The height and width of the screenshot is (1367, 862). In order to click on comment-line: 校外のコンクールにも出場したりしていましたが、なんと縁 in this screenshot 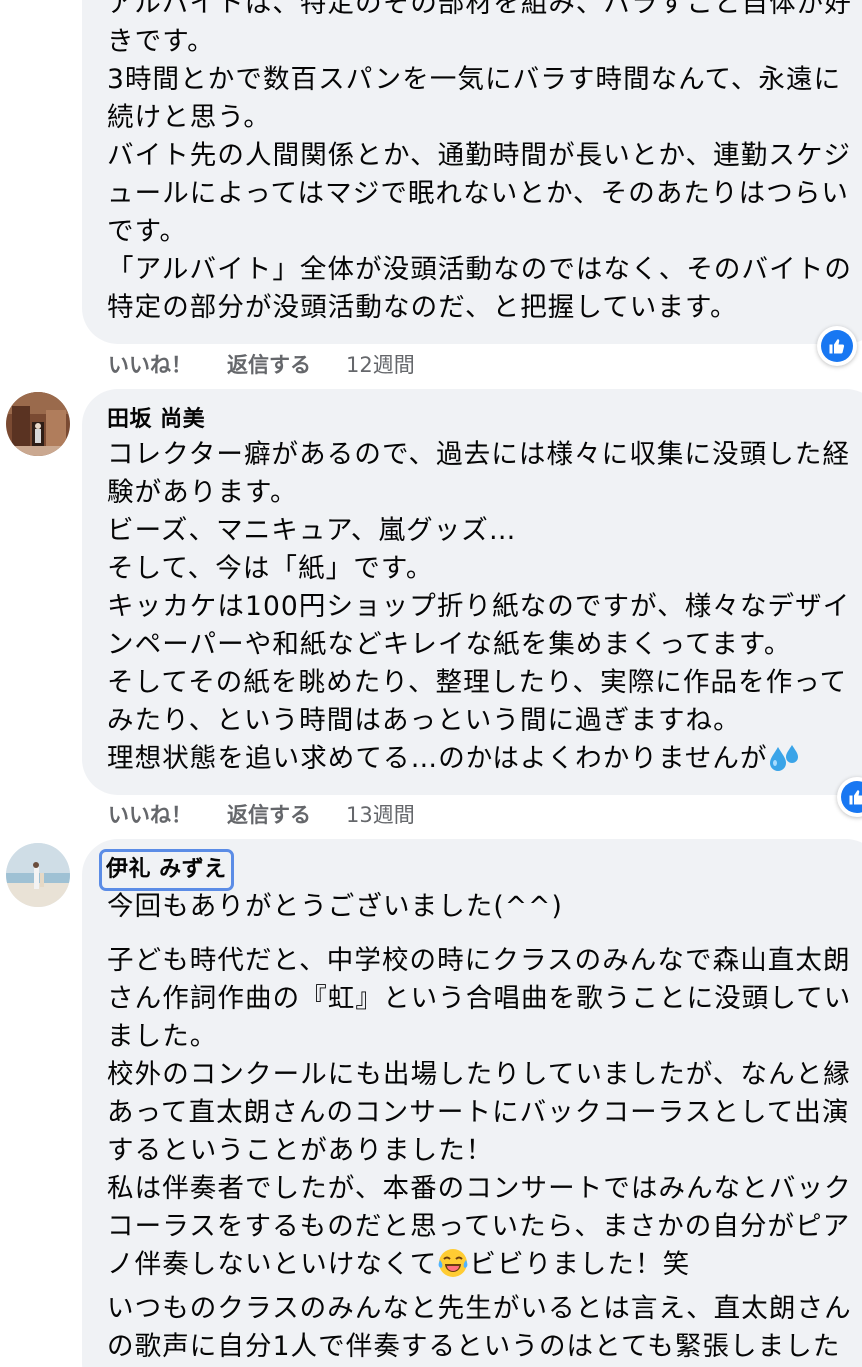, I will do `click(479, 1074)`.